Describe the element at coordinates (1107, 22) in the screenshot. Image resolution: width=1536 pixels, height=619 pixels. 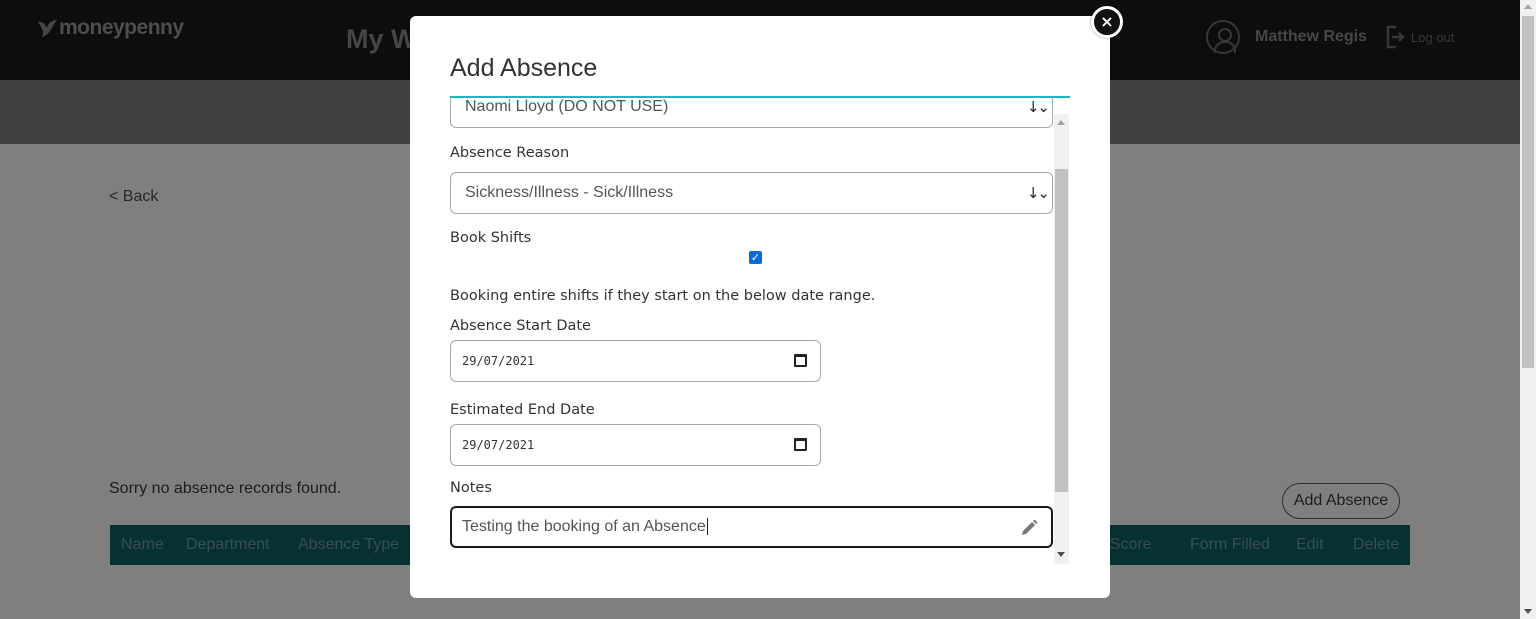
I see `modal-close-button: ×` at that location.